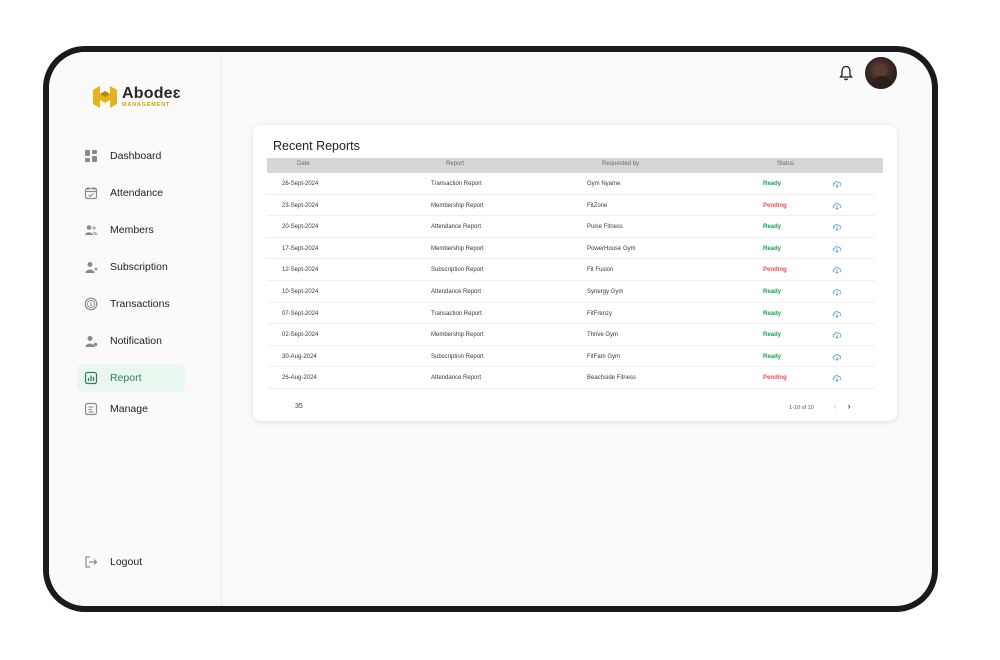 Image resolution: width=1000 pixels, height=660 pixels. What do you see at coordinates (91, 230) in the screenshot?
I see `users-icon` at bounding box center [91, 230].